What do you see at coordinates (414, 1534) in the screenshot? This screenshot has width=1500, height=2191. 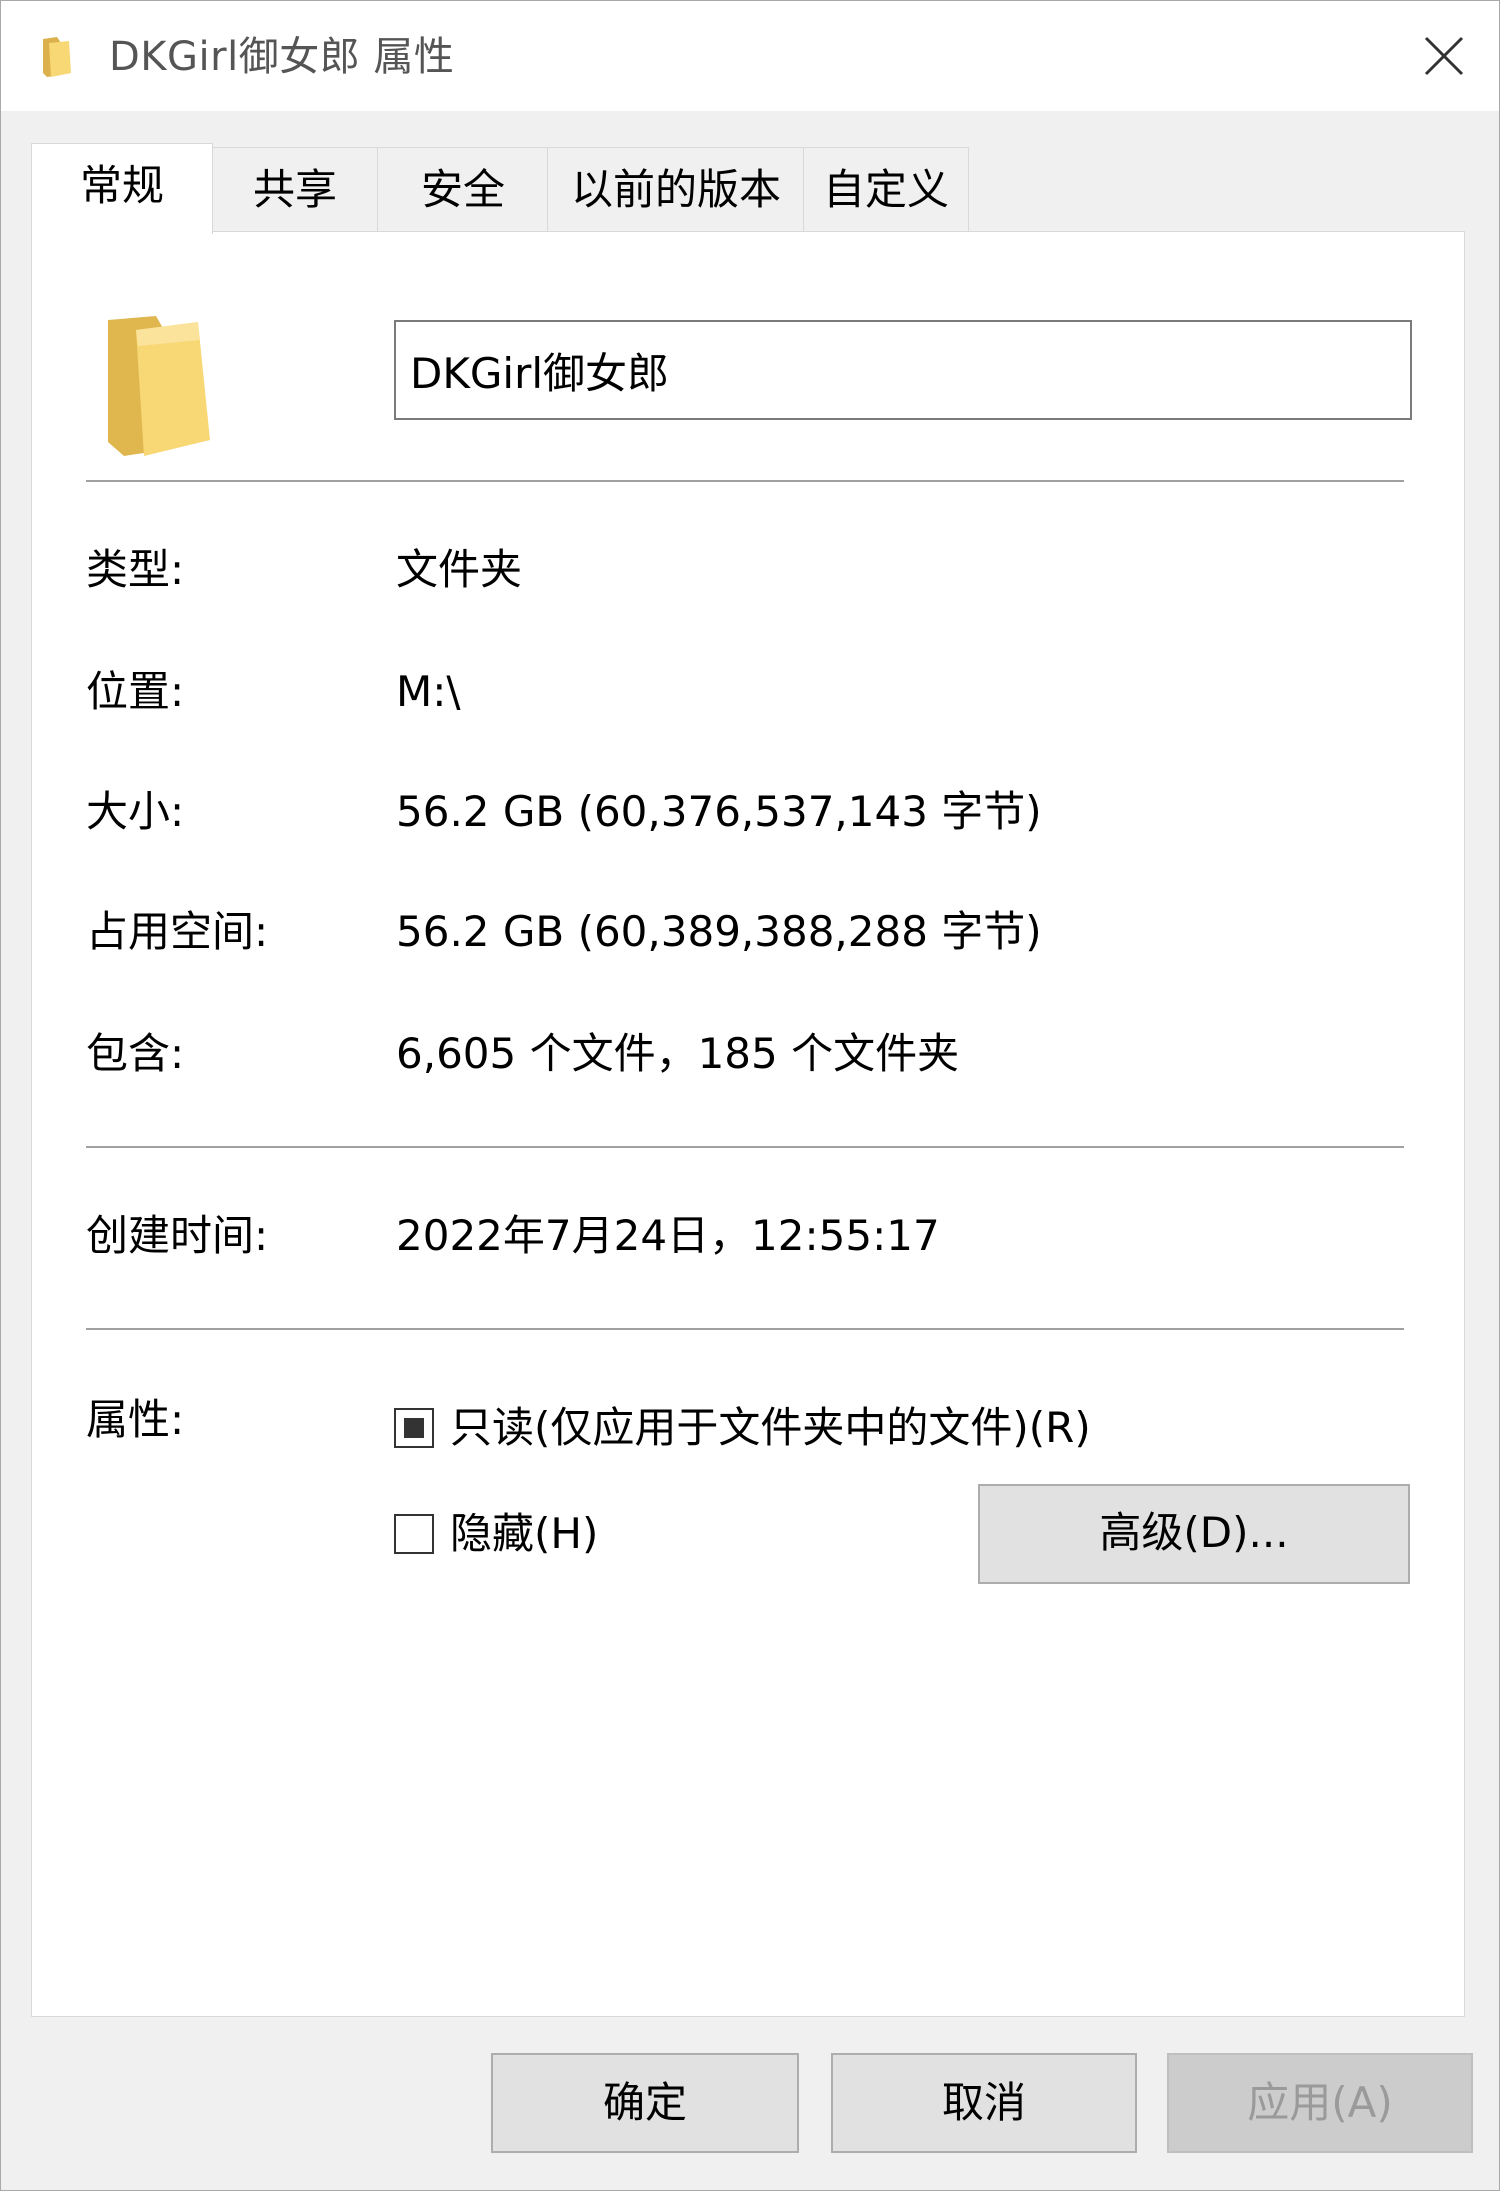 I see `hidden-checkbox` at bounding box center [414, 1534].